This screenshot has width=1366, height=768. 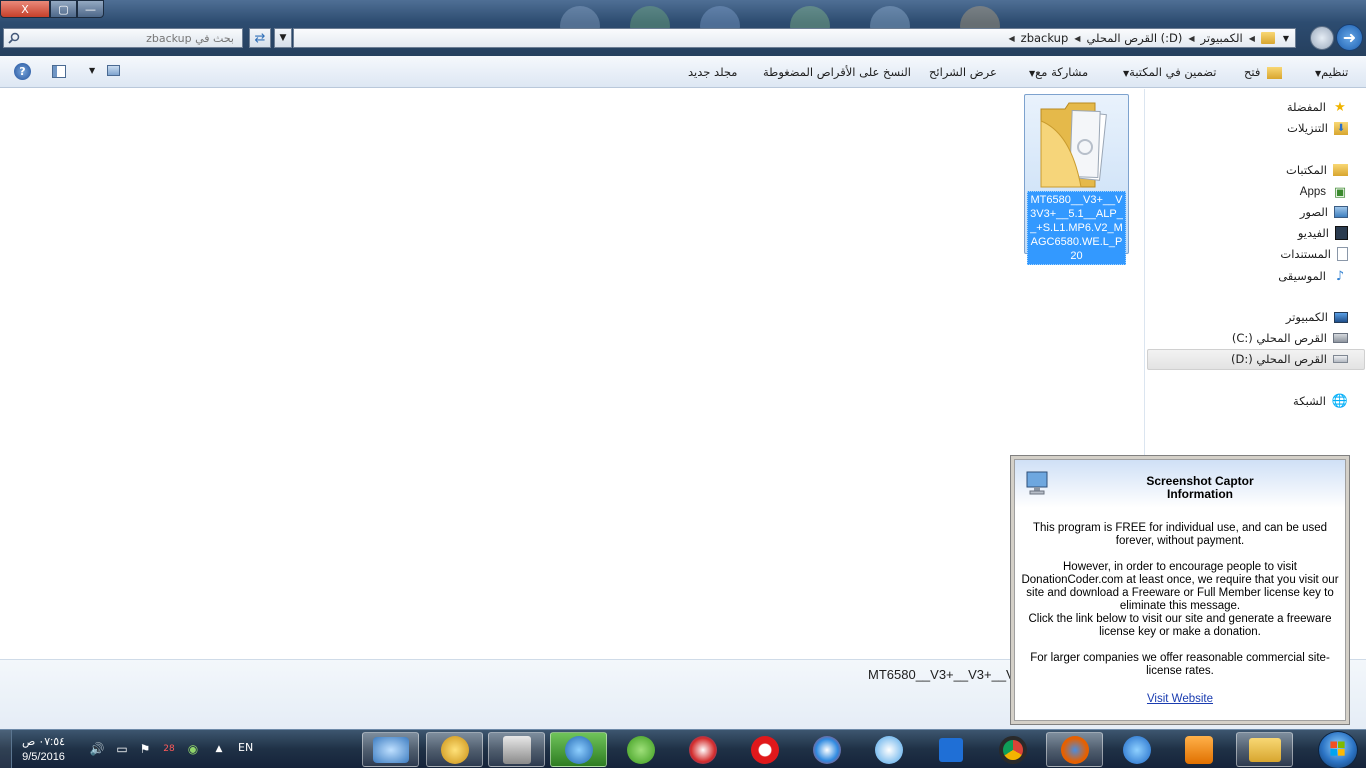 I want to click on system-drive-icon, so click(x=1340, y=338).